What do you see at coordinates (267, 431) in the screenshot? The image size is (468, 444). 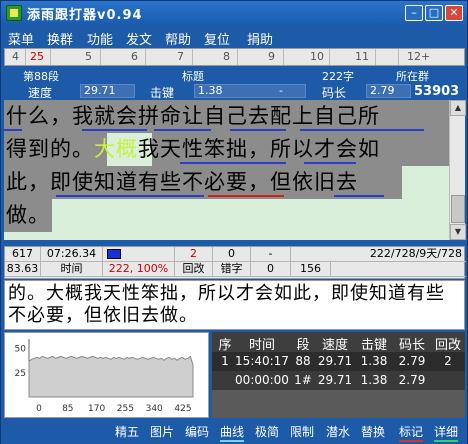 I see `toolbar-item: 极简` at bounding box center [267, 431].